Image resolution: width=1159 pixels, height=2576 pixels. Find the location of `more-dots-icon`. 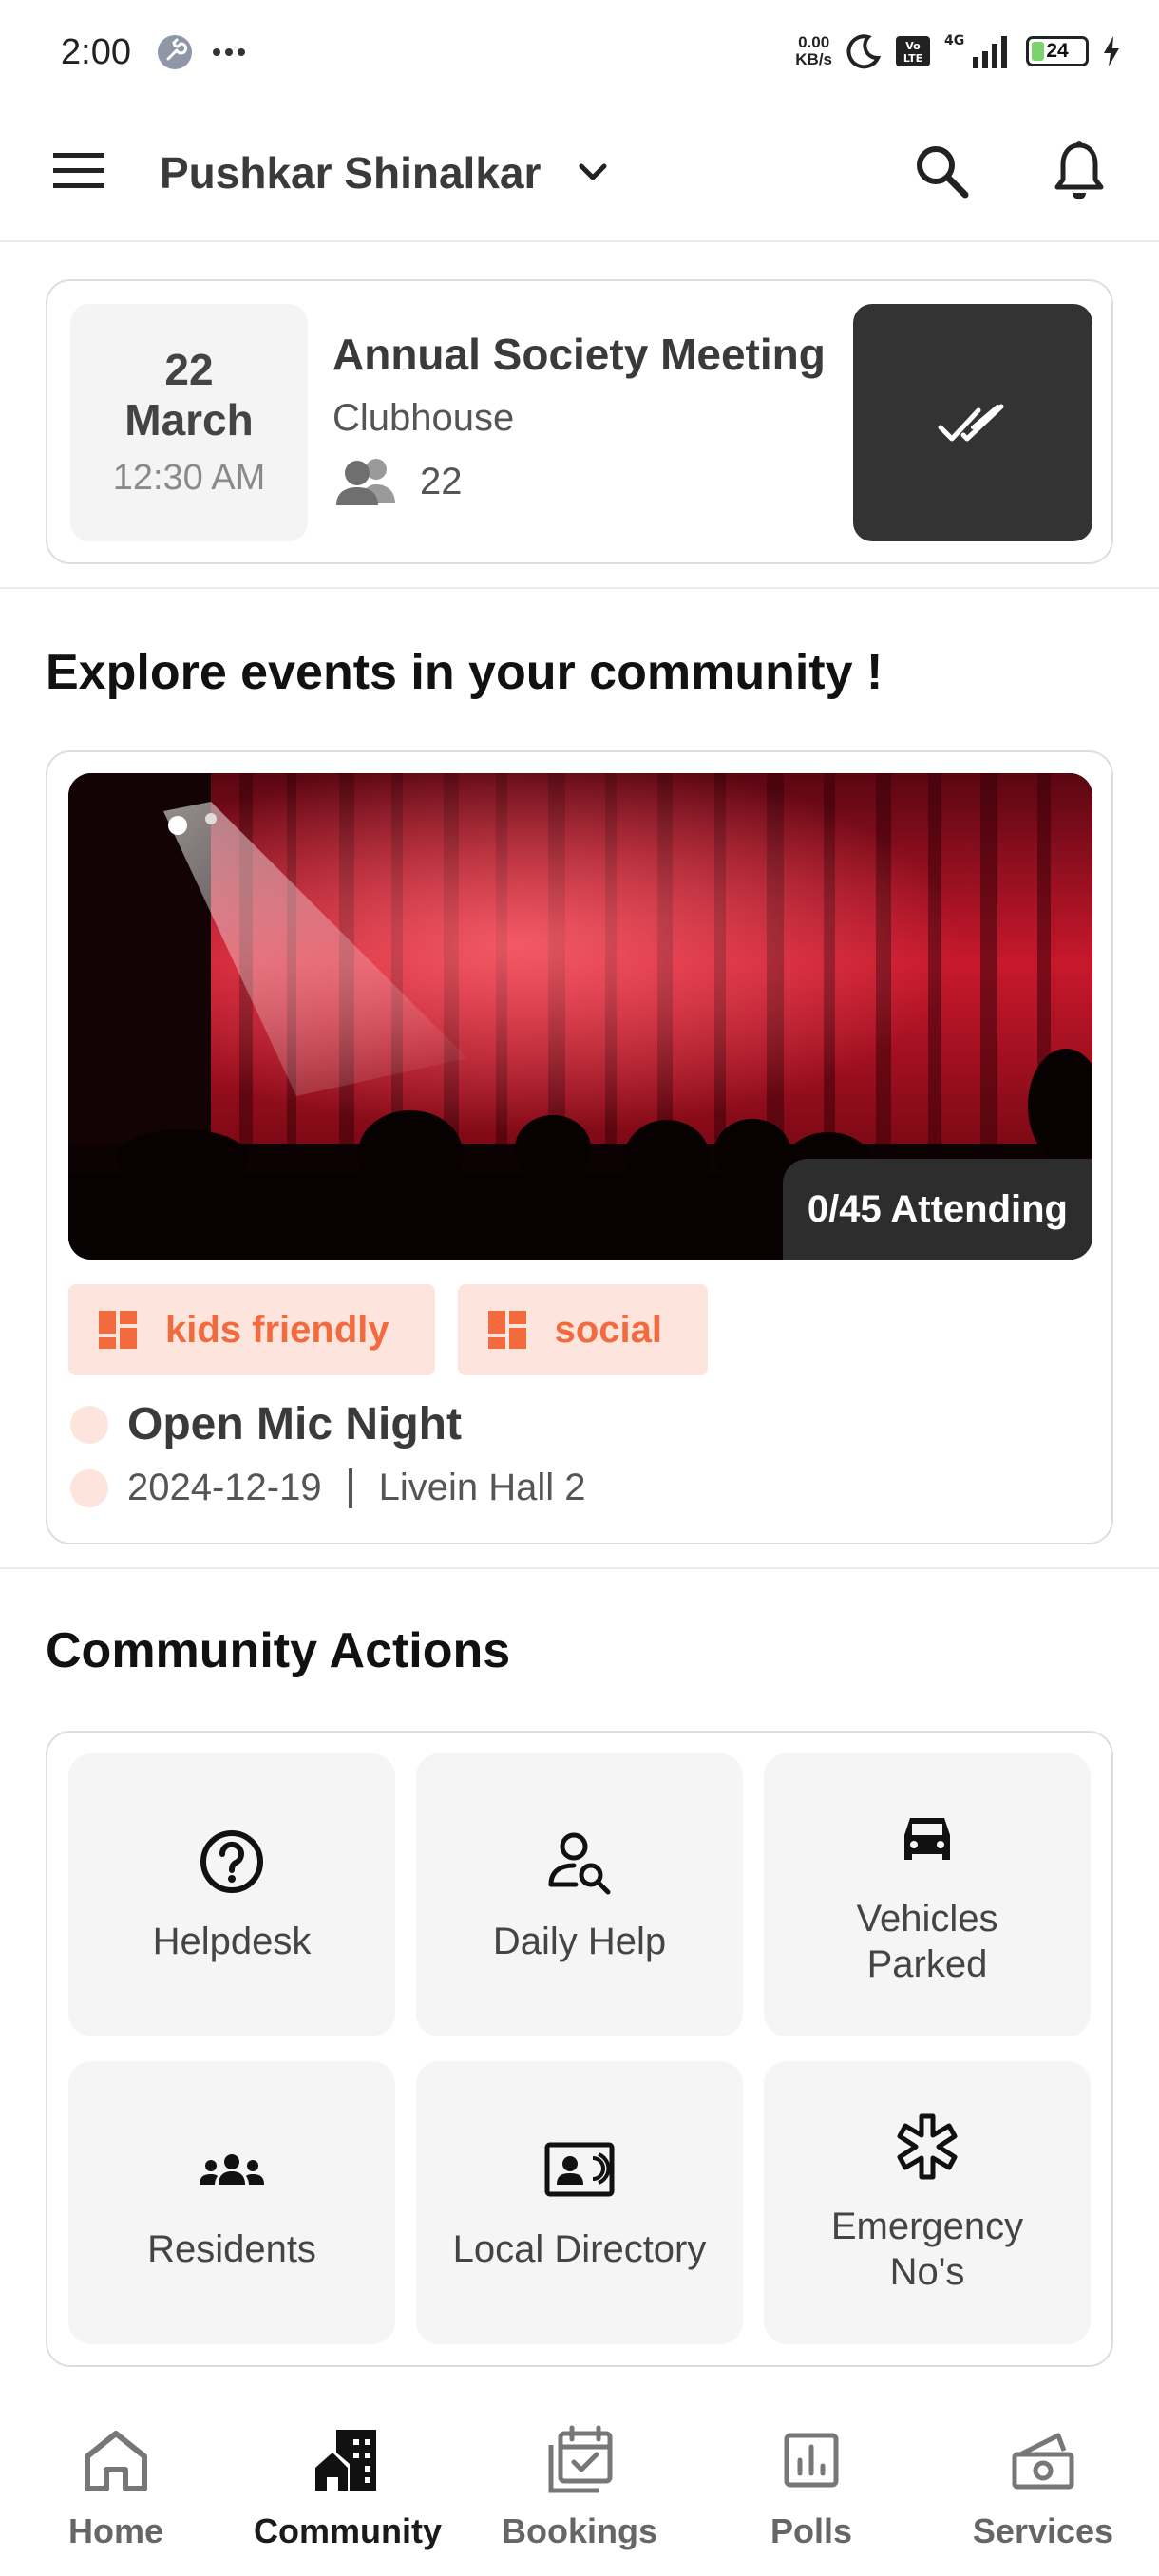

more-dots-icon is located at coordinates (229, 52).